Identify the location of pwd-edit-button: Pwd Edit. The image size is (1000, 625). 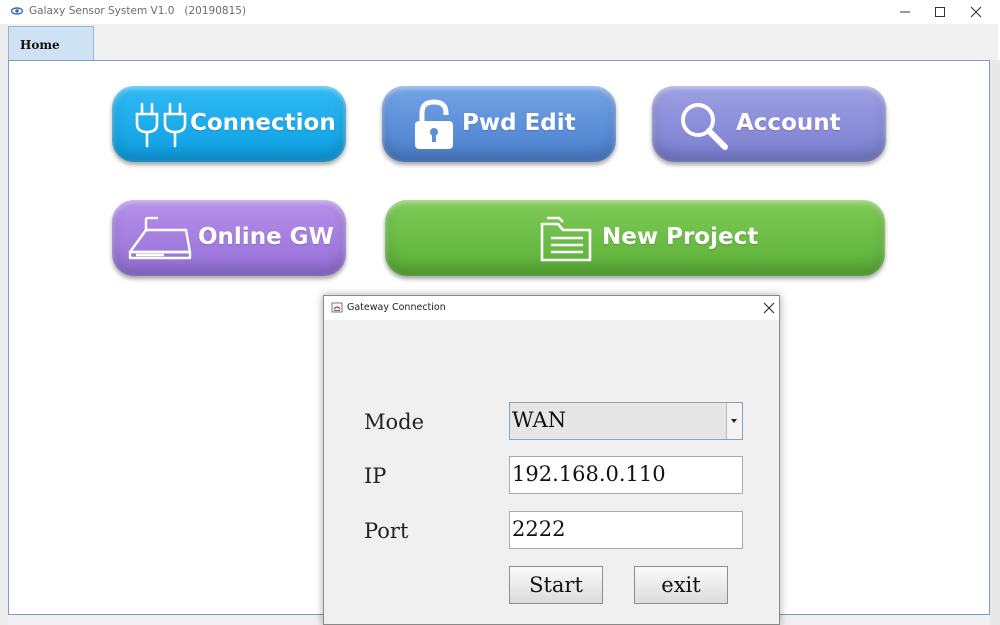
(499, 124).